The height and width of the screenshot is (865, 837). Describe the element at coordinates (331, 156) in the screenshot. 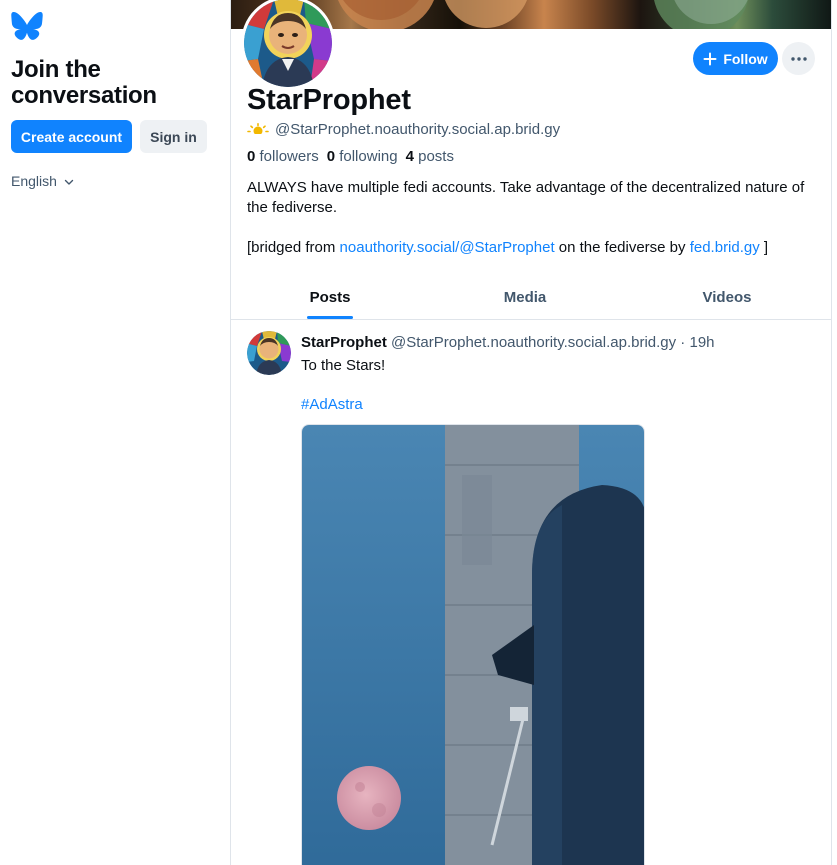

I see `following-count: 0` at that location.